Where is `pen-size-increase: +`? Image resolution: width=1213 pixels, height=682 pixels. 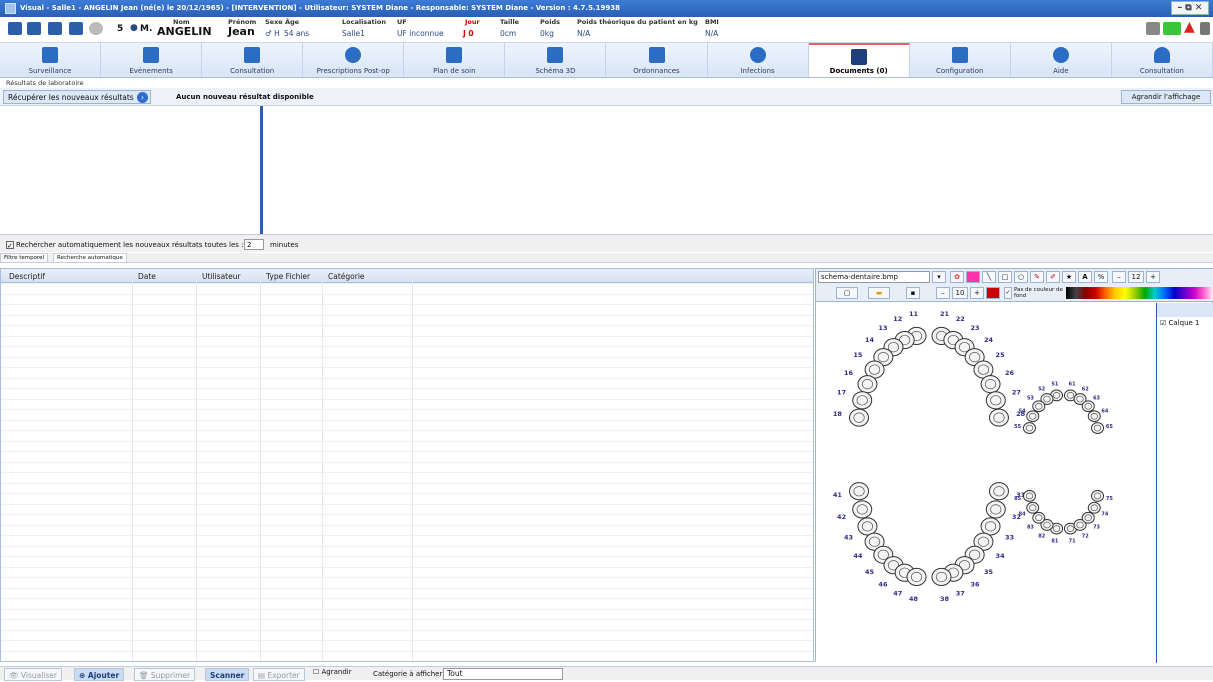
pen-size-increase: + is located at coordinates (977, 293).